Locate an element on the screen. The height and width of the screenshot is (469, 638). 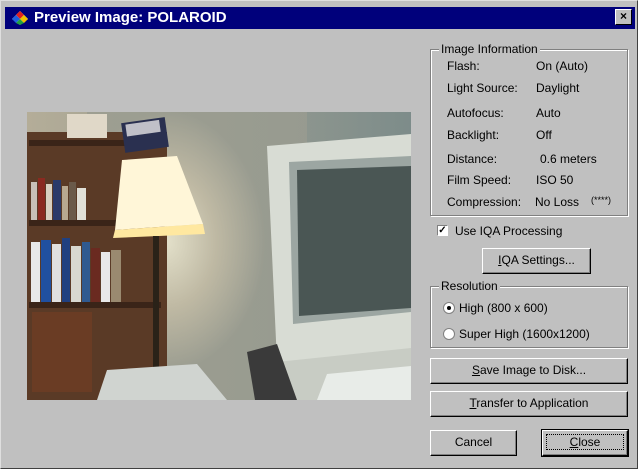
info-value-compression: No Loss is located at coordinates (557, 202).